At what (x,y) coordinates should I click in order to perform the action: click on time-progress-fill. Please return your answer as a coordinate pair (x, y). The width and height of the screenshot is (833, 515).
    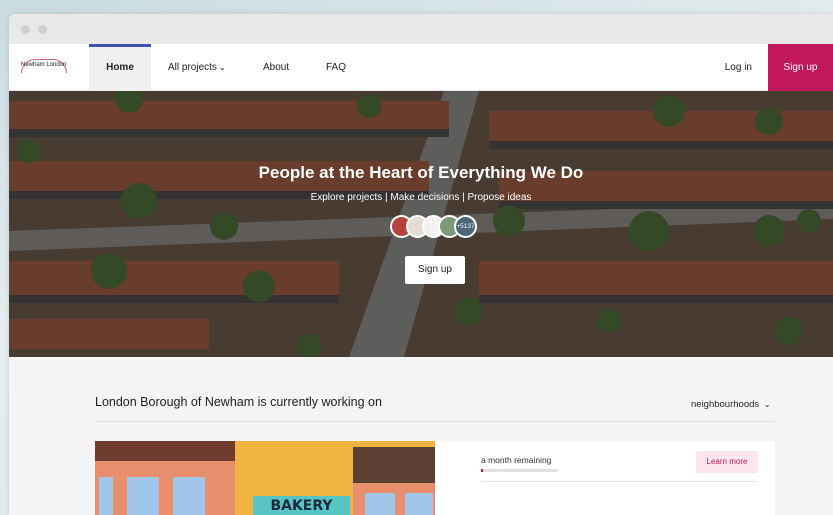
    Looking at the image, I should click on (482, 470).